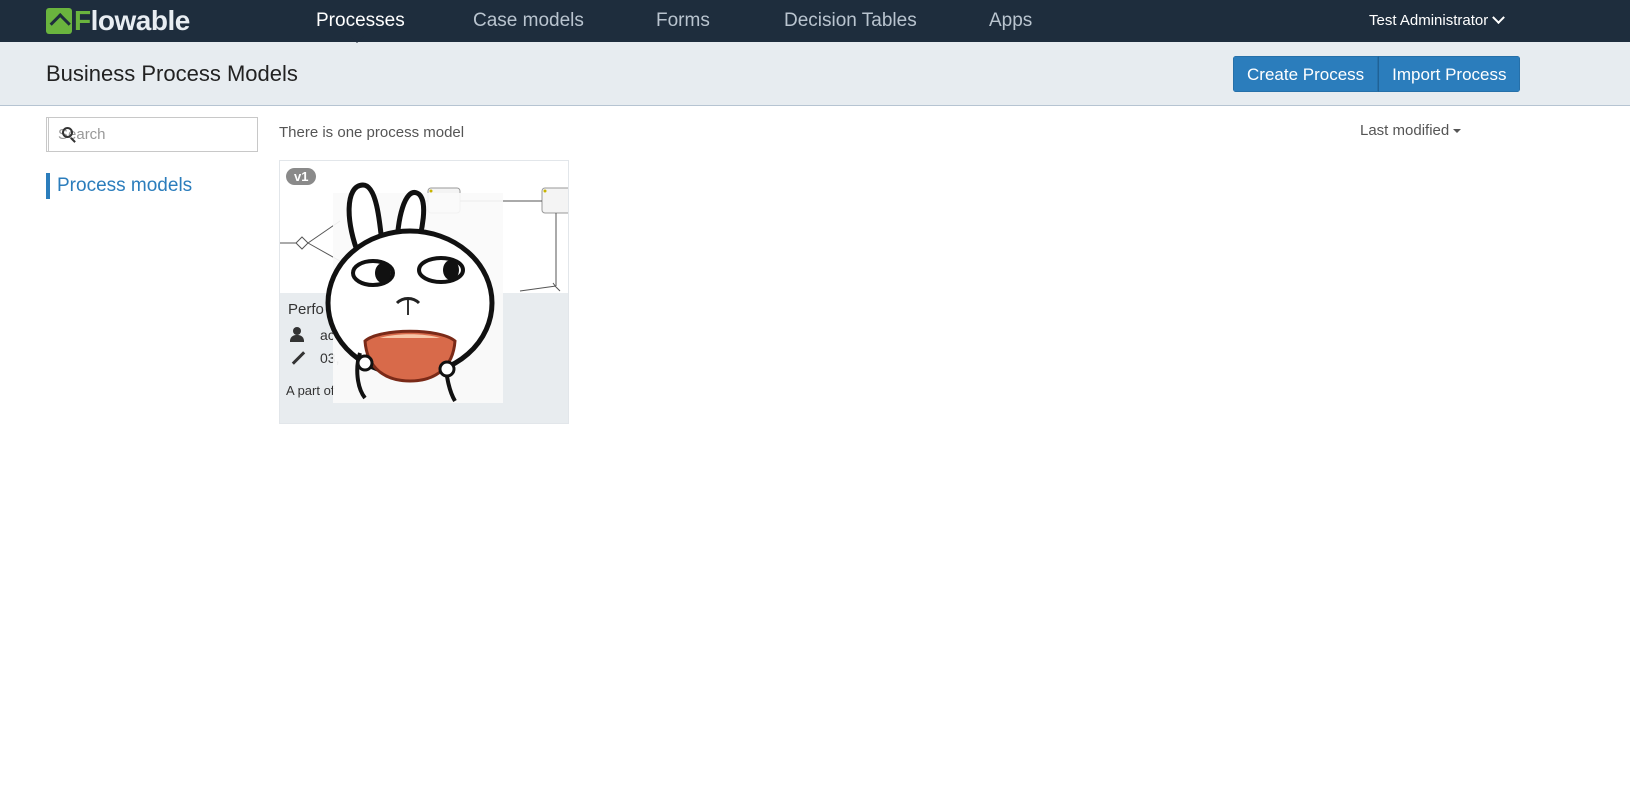 The width and height of the screenshot is (1630, 791). Describe the element at coordinates (360, 21) in the screenshot. I see `nav-processes: Processes` at that location.